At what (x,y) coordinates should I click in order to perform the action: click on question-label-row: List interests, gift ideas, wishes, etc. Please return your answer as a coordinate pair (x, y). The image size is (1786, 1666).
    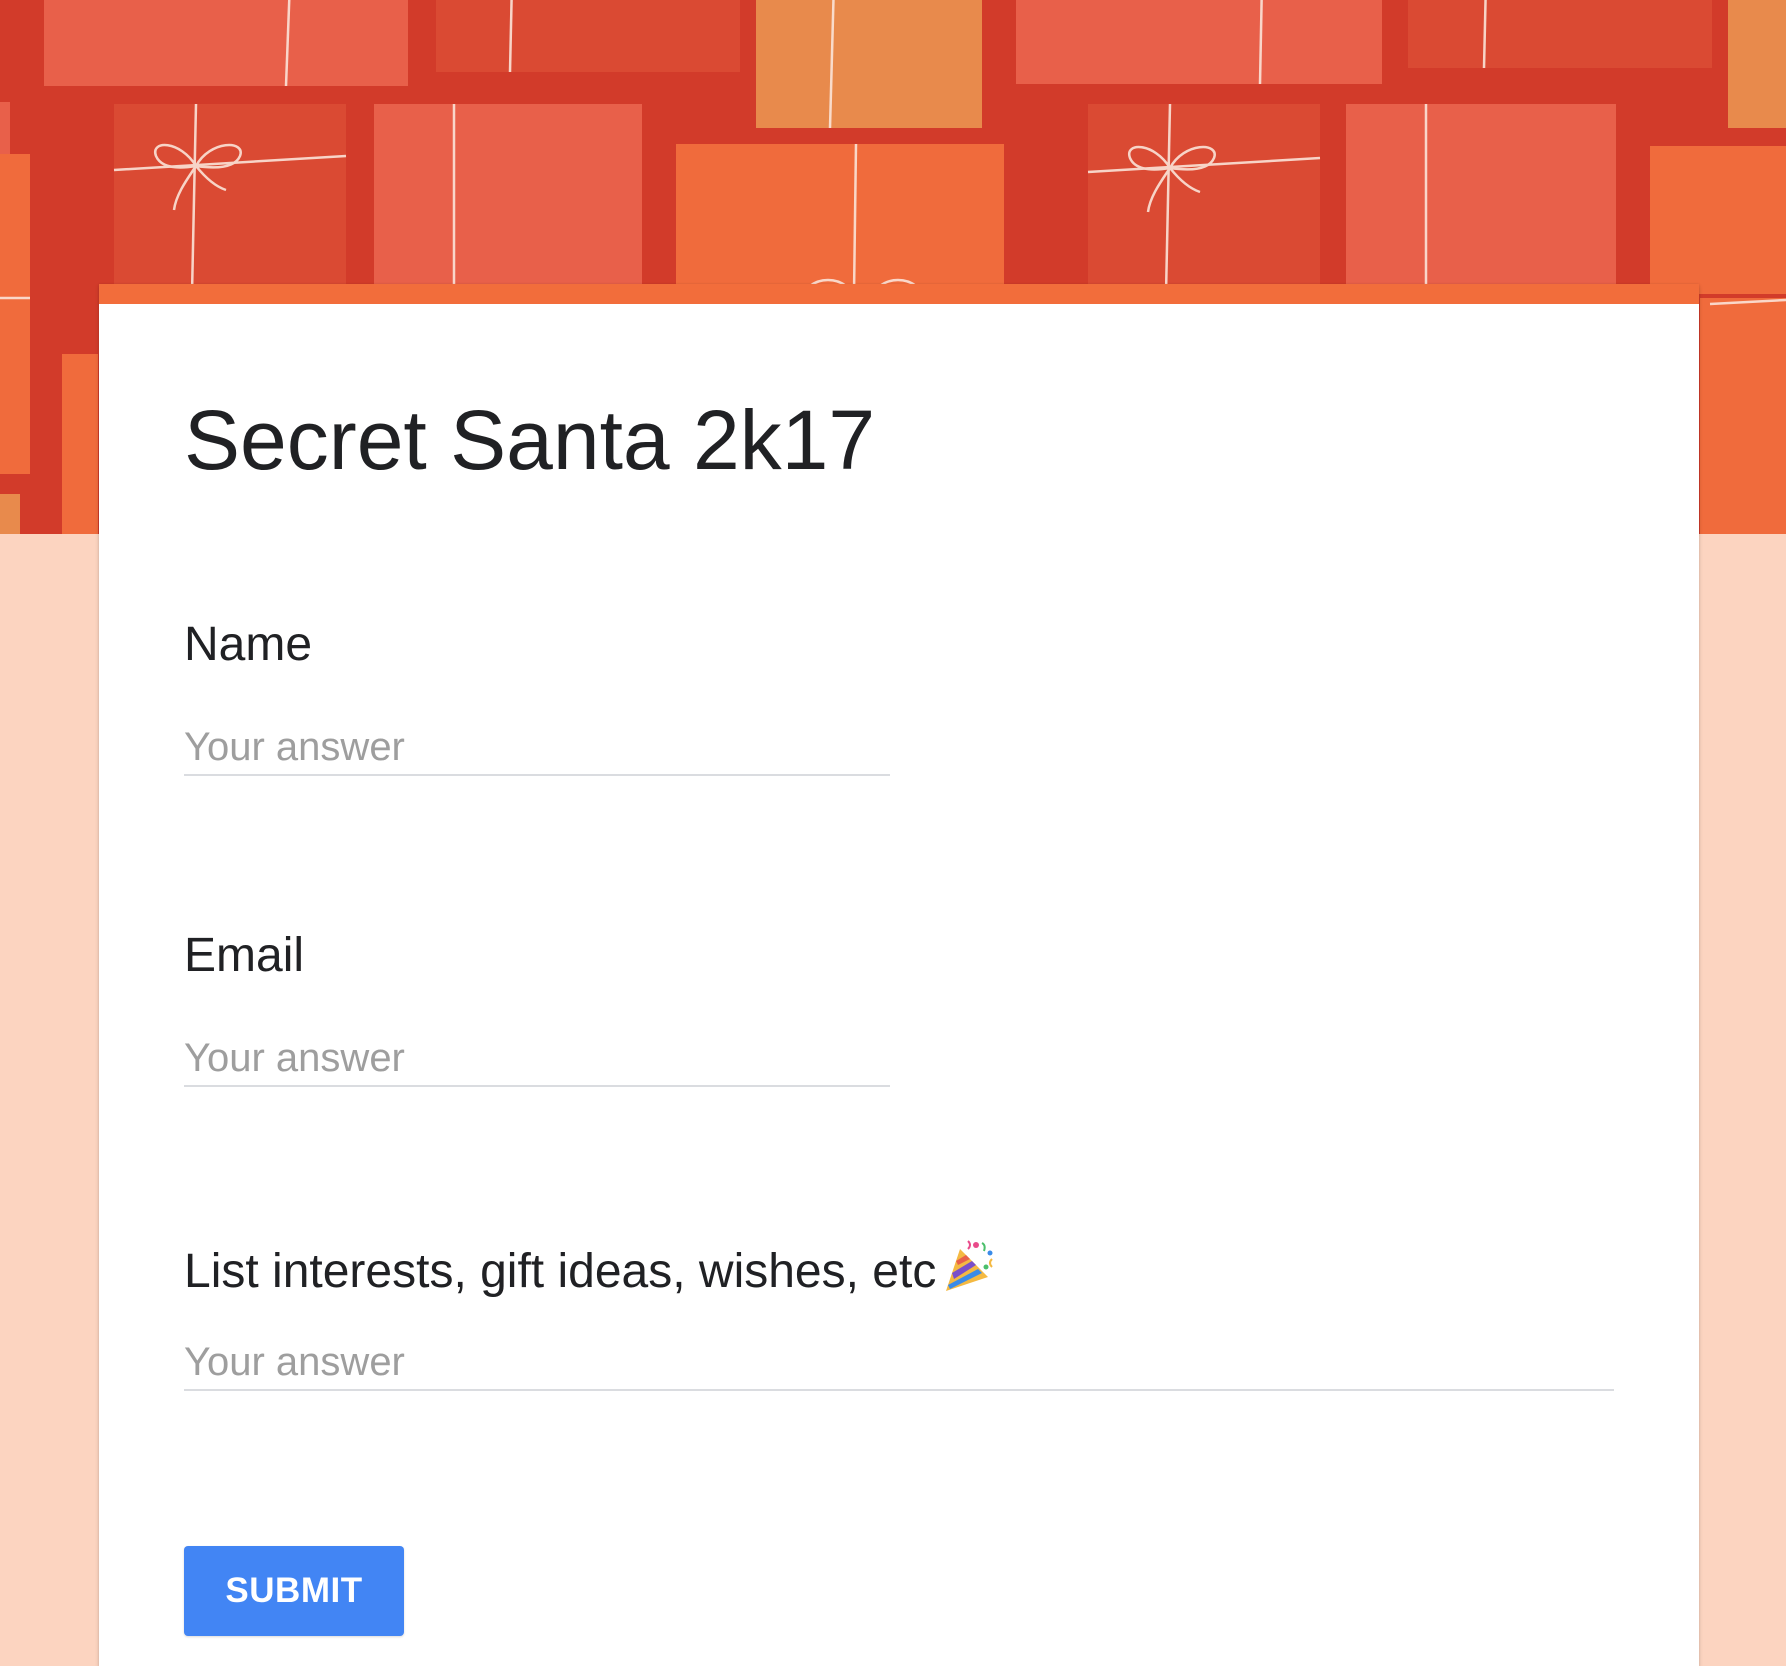
    Looking at the image, I should click on (590, 1273).